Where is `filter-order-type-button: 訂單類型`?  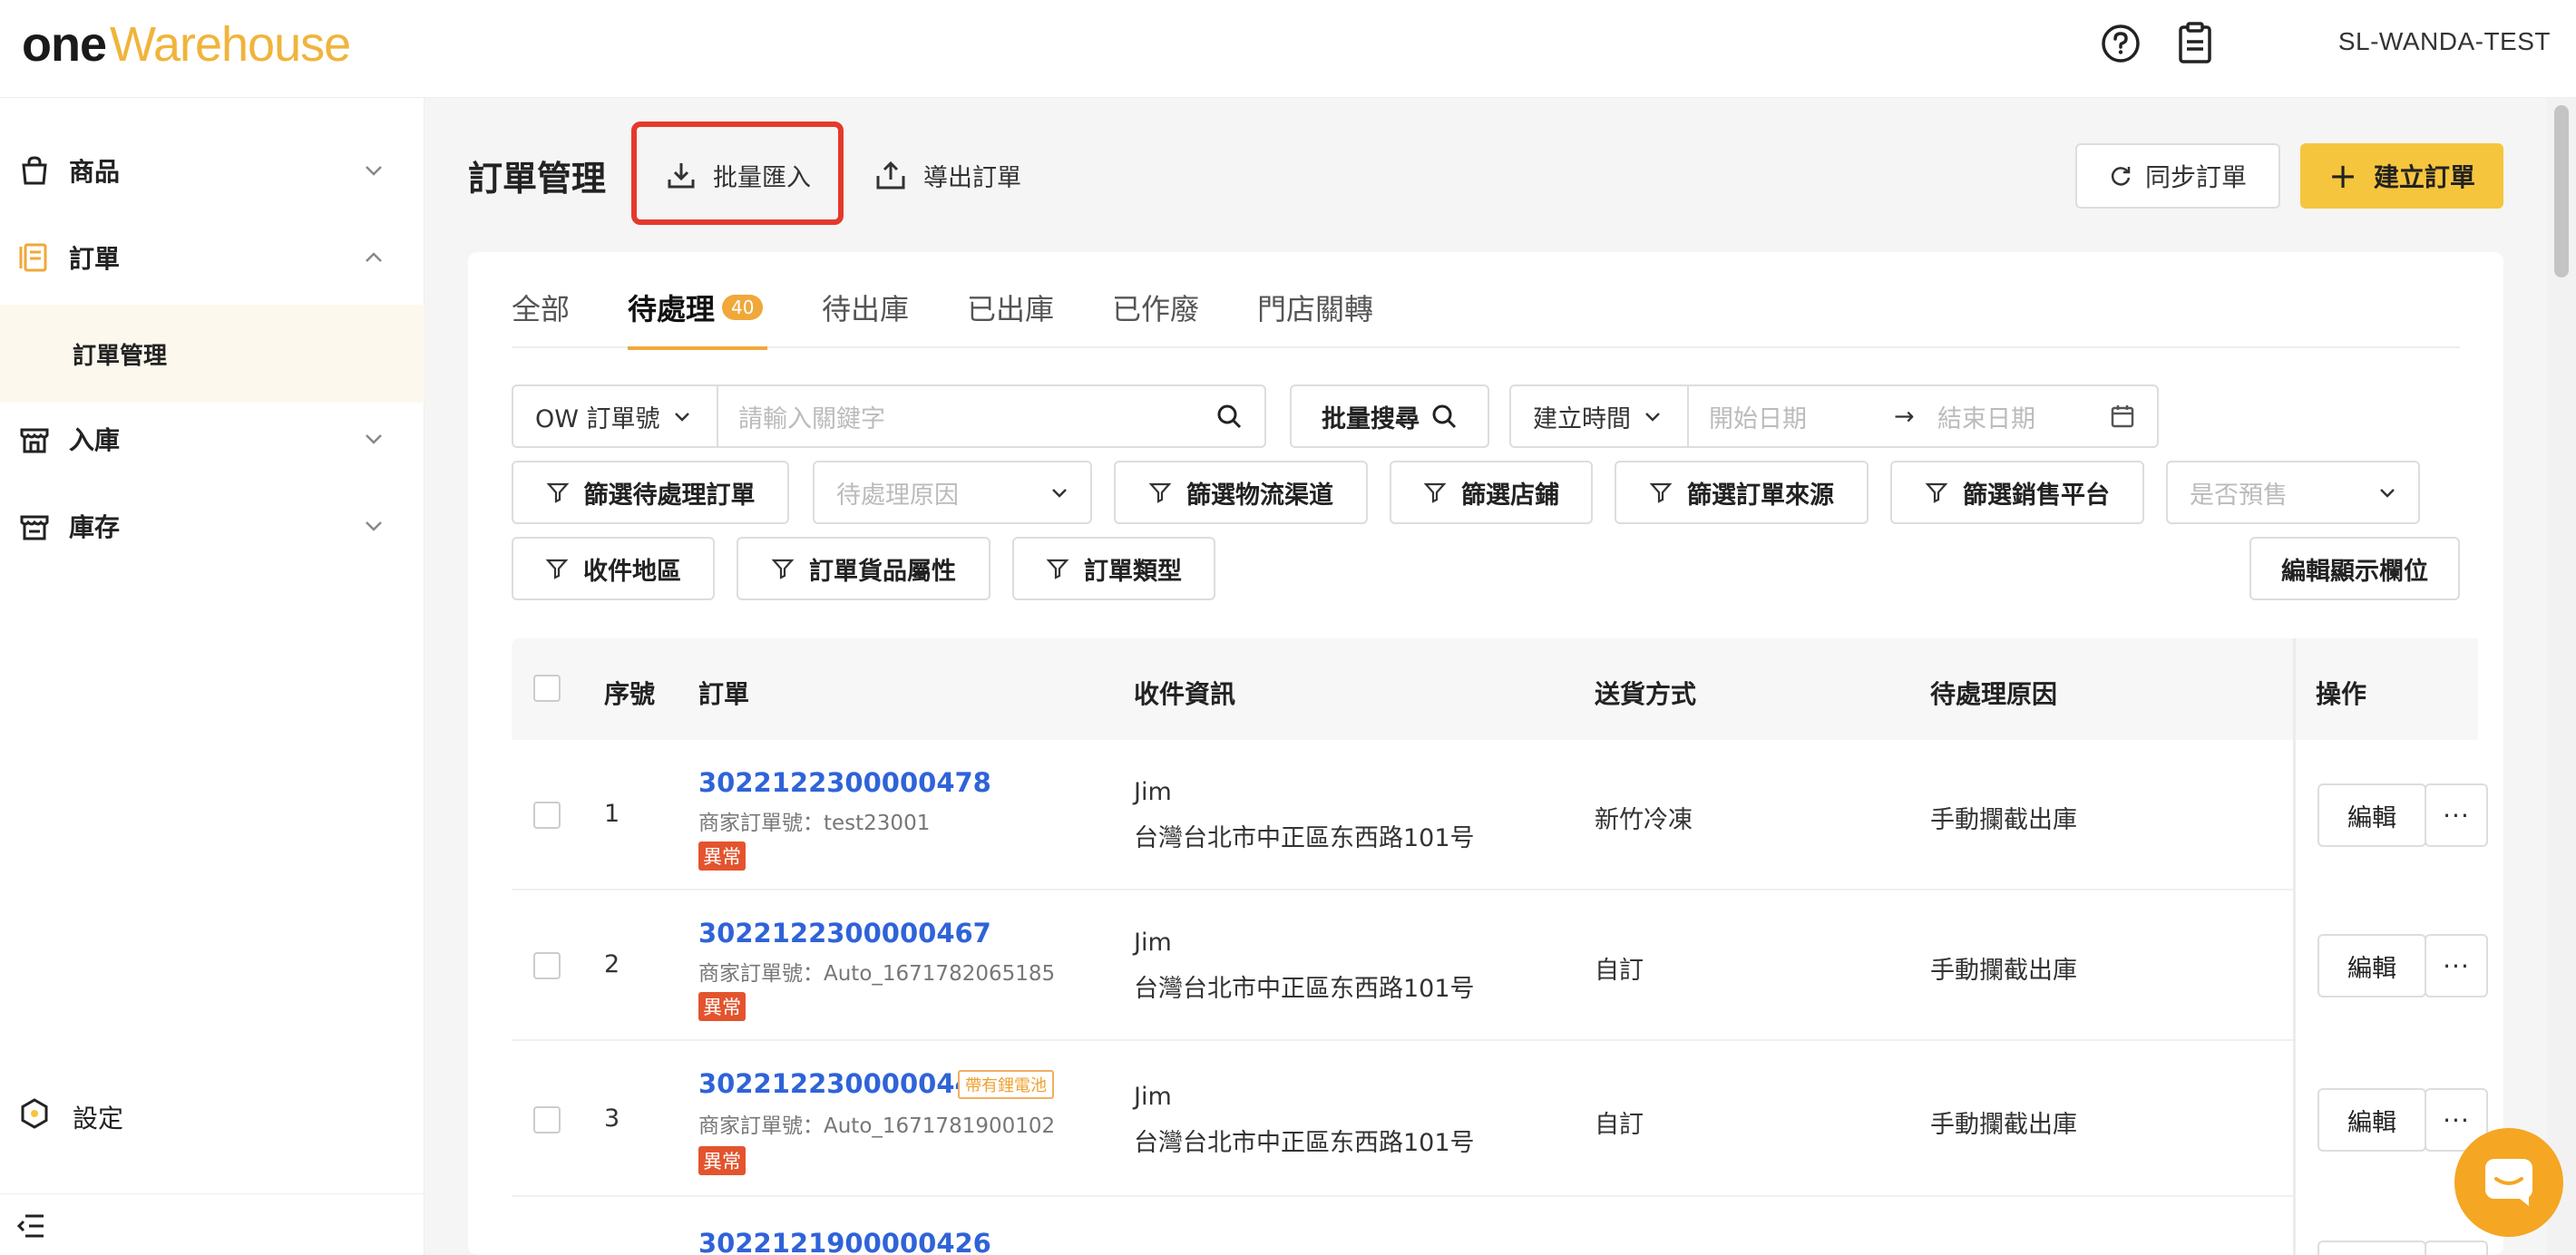
filter-order-type-button: 訂單類型 is located at coordinates (1113, 568).